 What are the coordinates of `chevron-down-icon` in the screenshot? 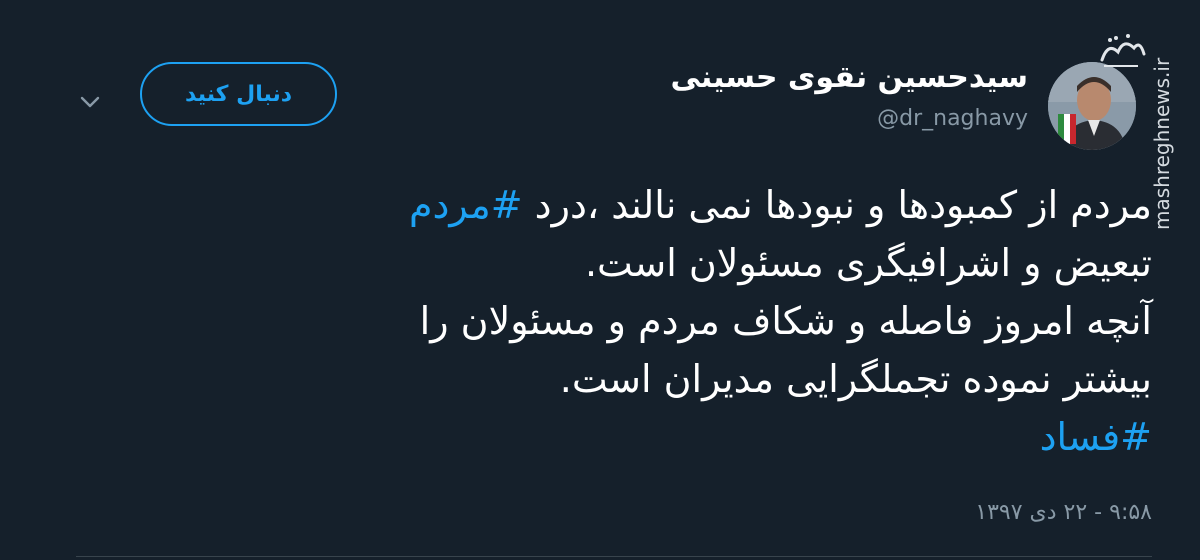 It's located at (90, 102).